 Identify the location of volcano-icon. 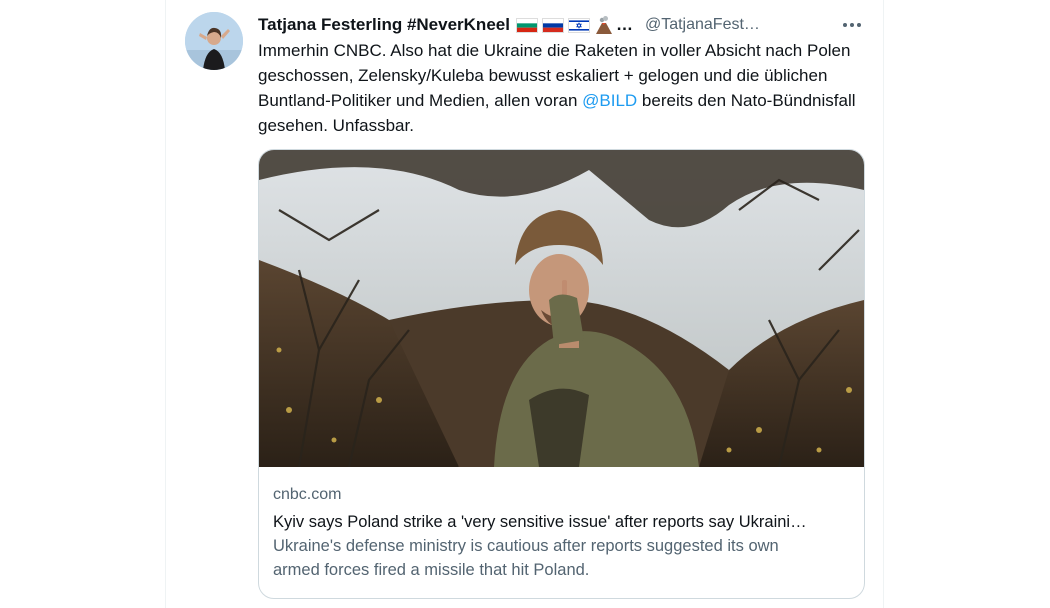
(603, 25).